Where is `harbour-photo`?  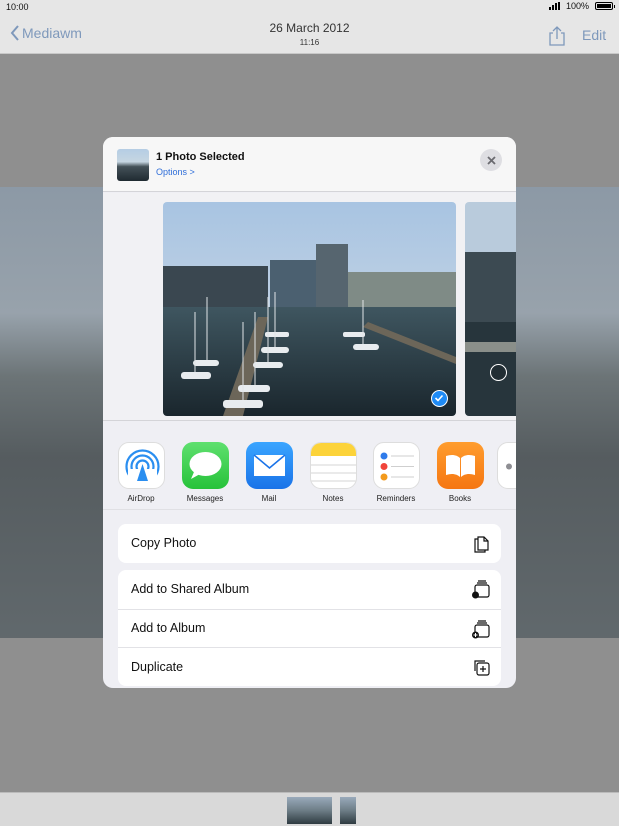
harbour-photo is located at coordinates (309, 309).